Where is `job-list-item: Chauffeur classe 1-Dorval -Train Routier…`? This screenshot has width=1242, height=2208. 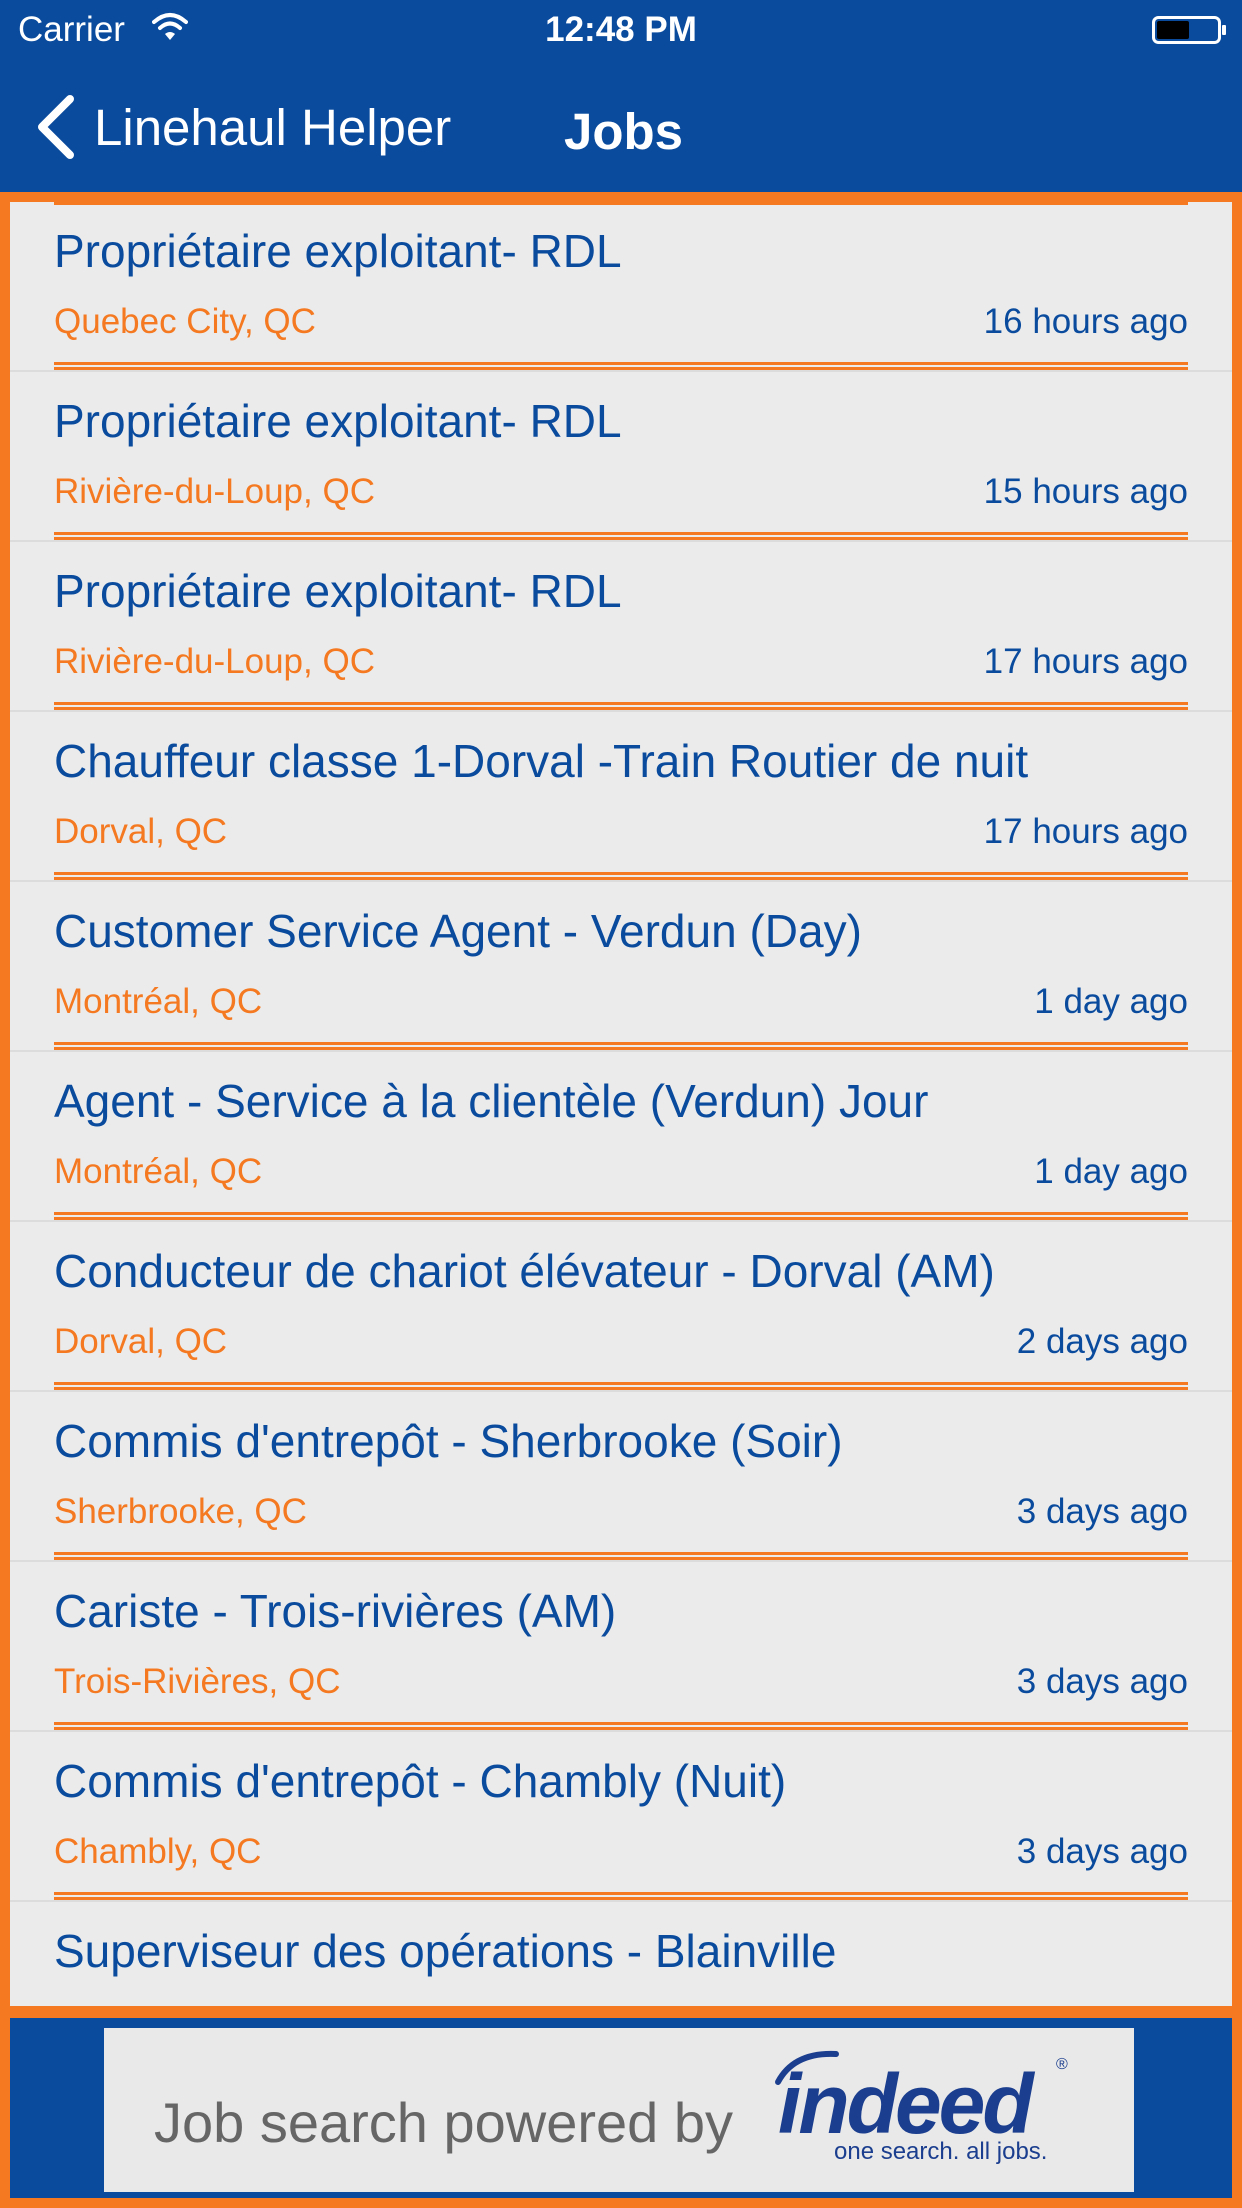
job-list-item: Chauffeur classe 1-Dorval -Train Routier… is located at coordinates (621, 797).